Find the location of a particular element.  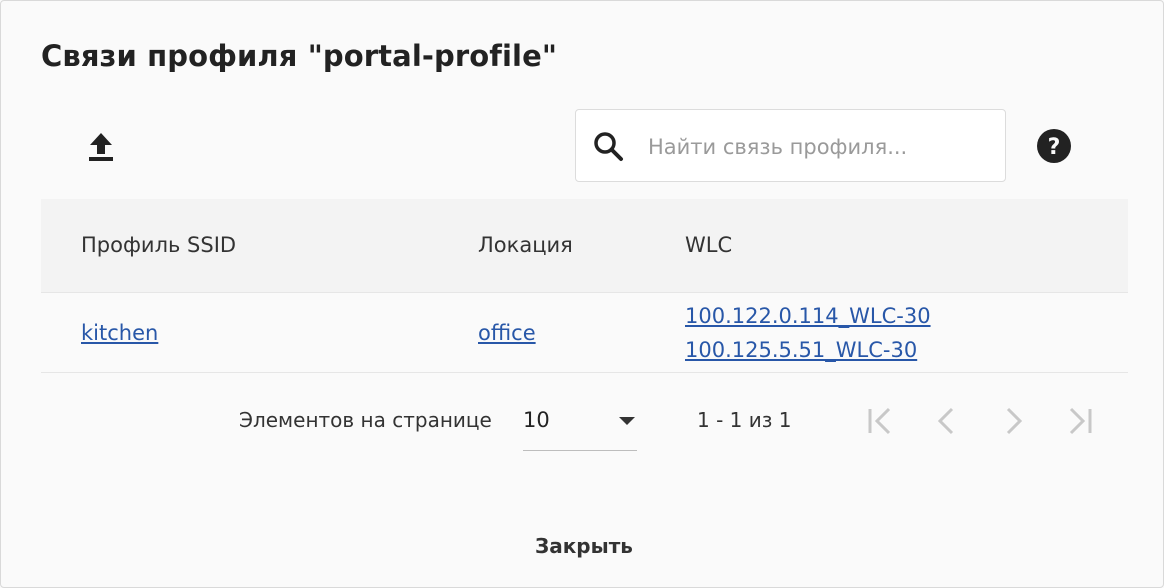

search-box is located at coordinates (790, 145).